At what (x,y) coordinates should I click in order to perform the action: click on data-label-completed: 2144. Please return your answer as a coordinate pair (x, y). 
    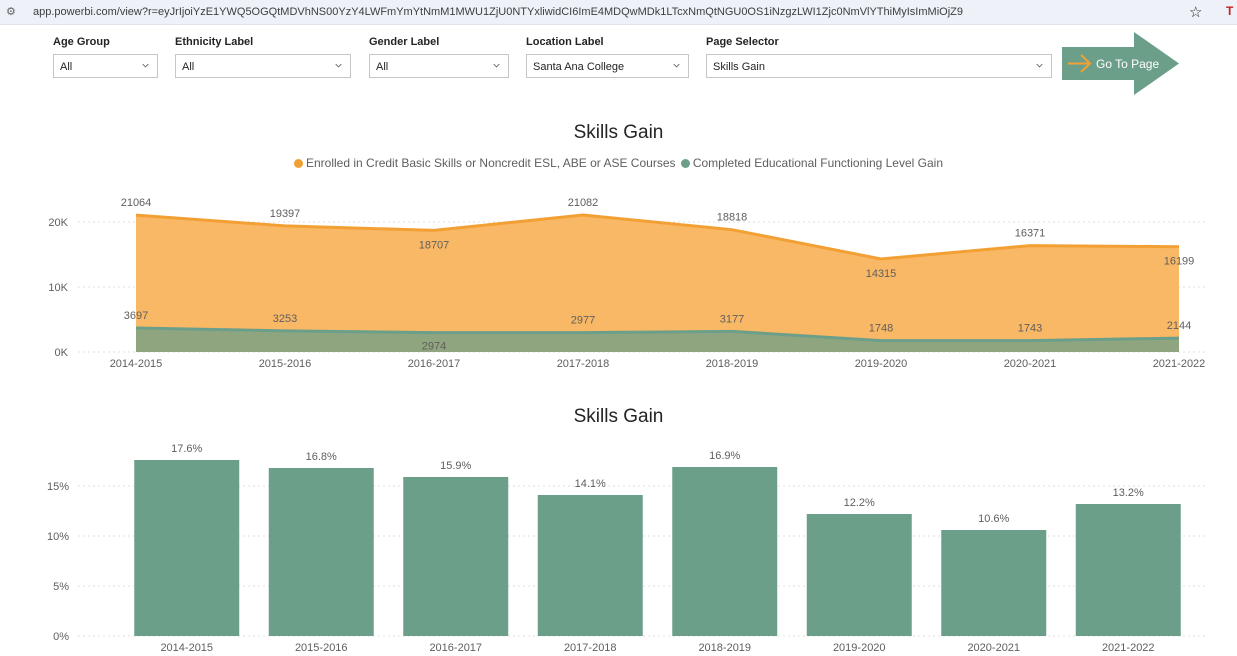
    Looking at the image, I should click on (1179, 326).